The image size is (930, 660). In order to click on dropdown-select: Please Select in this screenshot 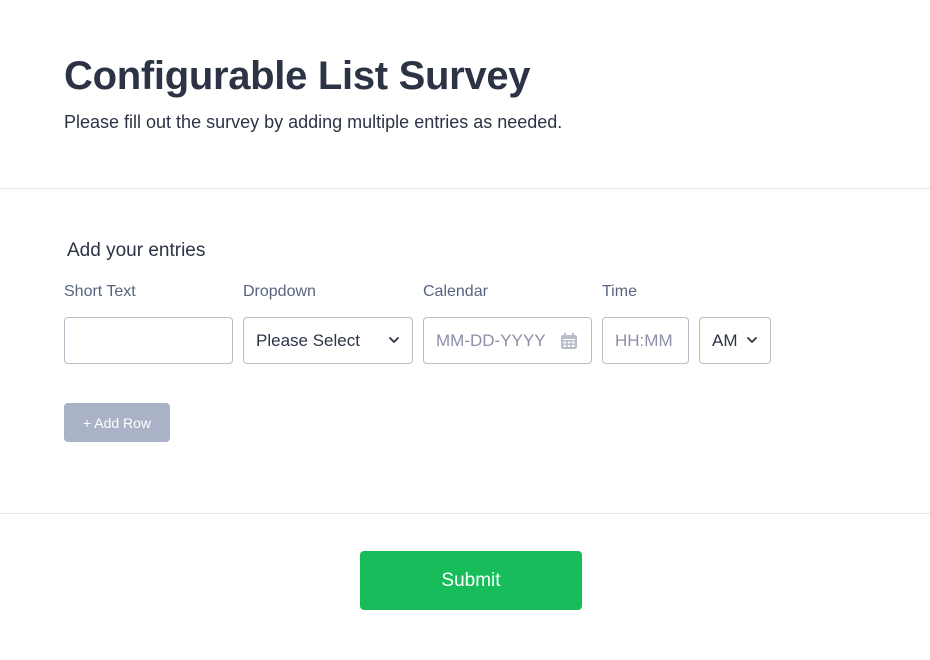, I will do `click(328, 340)`.